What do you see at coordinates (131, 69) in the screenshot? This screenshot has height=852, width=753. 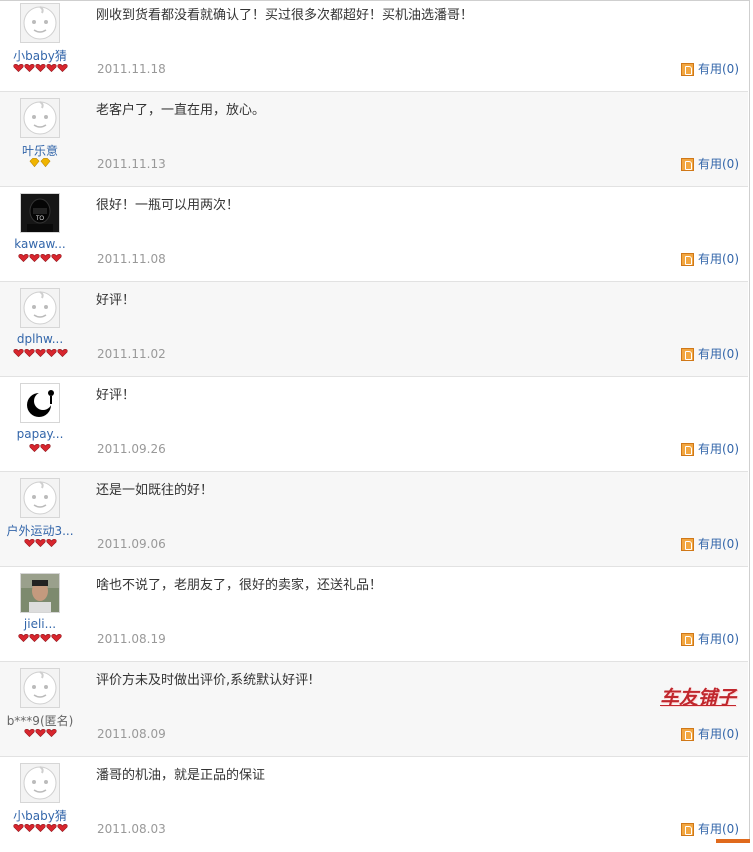 I see `review-date: 2011.11.18` at bounding box center [131, 69].